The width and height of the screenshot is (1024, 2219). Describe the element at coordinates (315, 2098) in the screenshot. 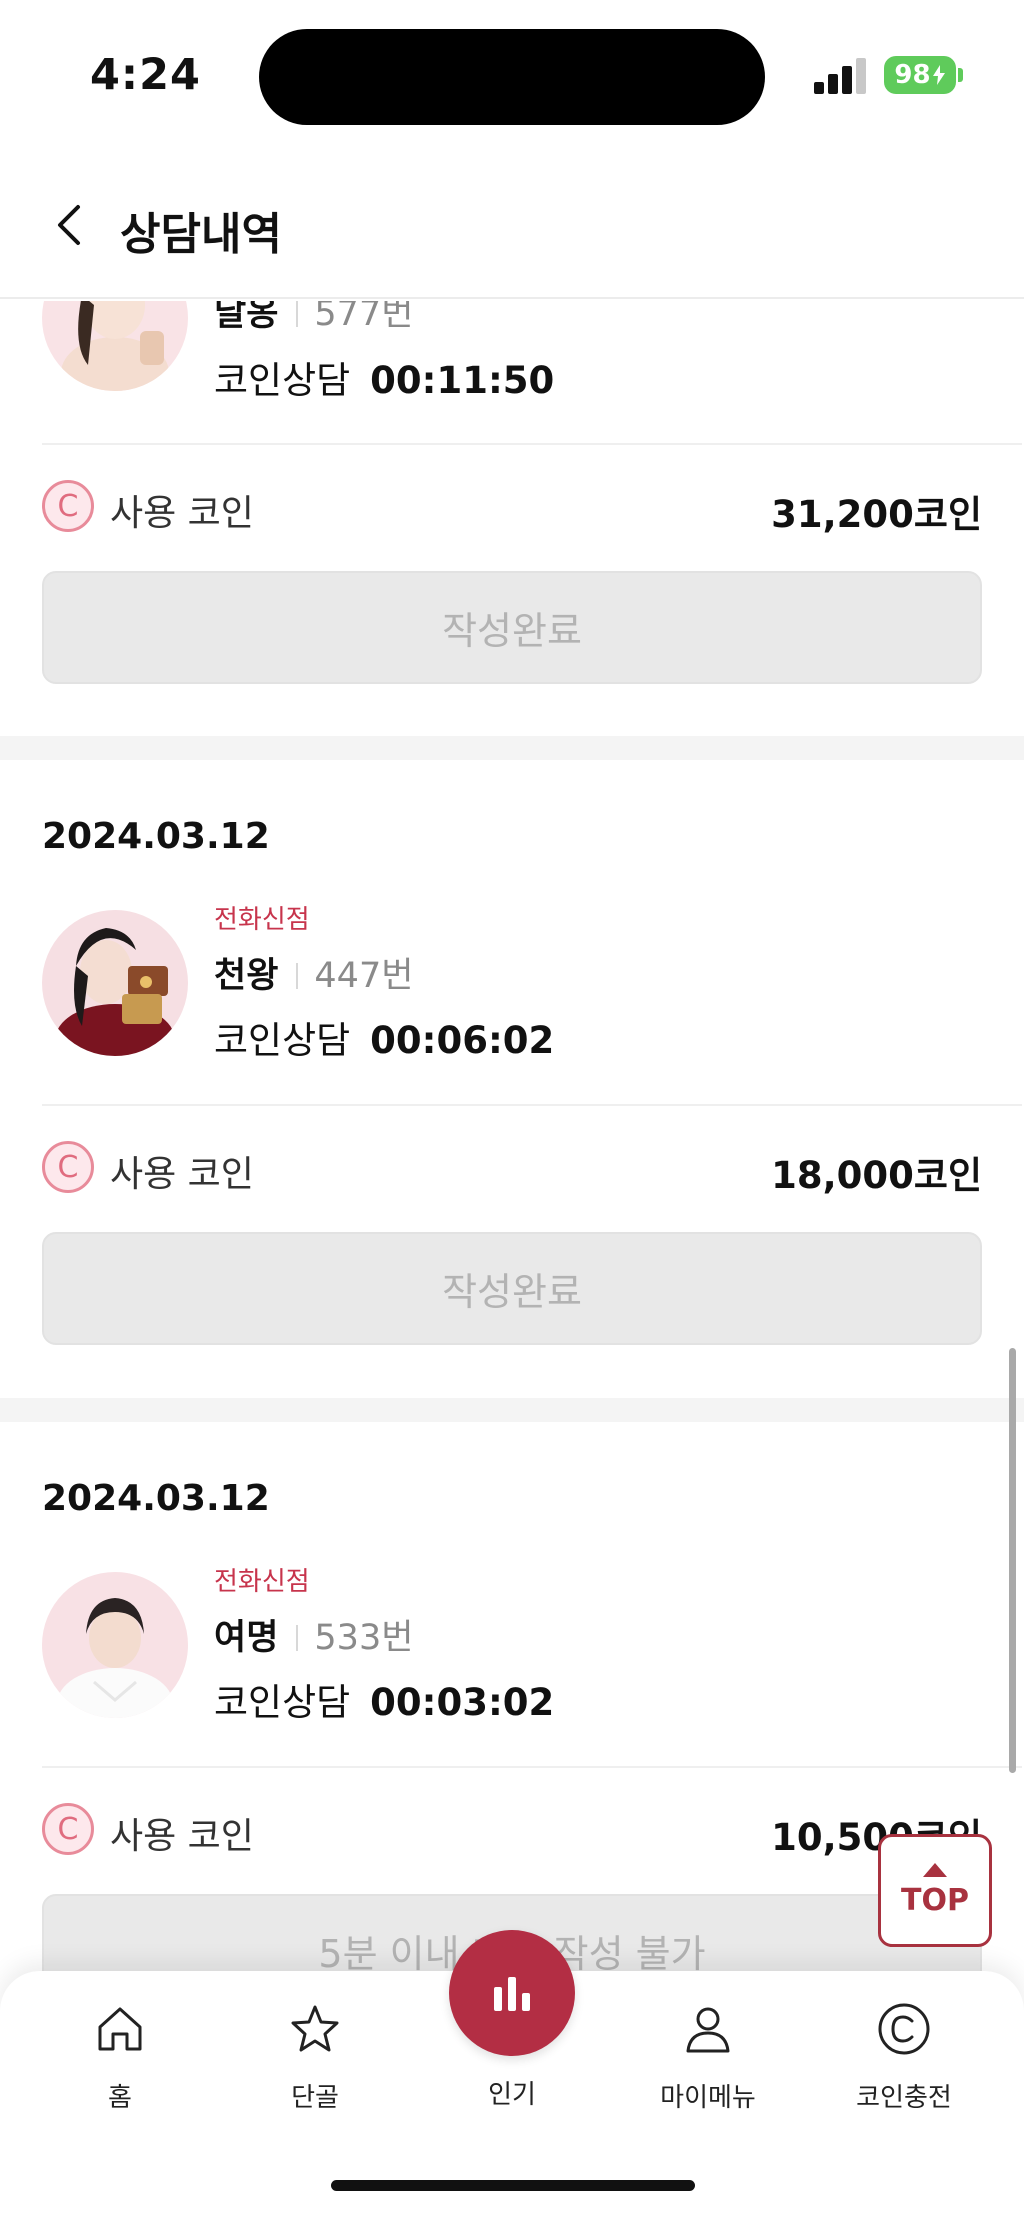

I see `nav-label: 단골` at that location.